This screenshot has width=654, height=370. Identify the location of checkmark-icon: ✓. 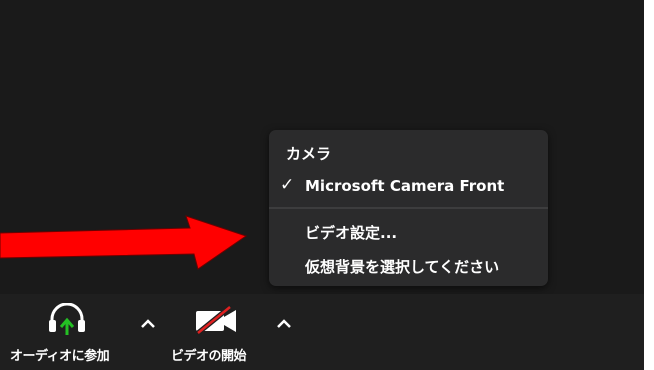
(287, 185).